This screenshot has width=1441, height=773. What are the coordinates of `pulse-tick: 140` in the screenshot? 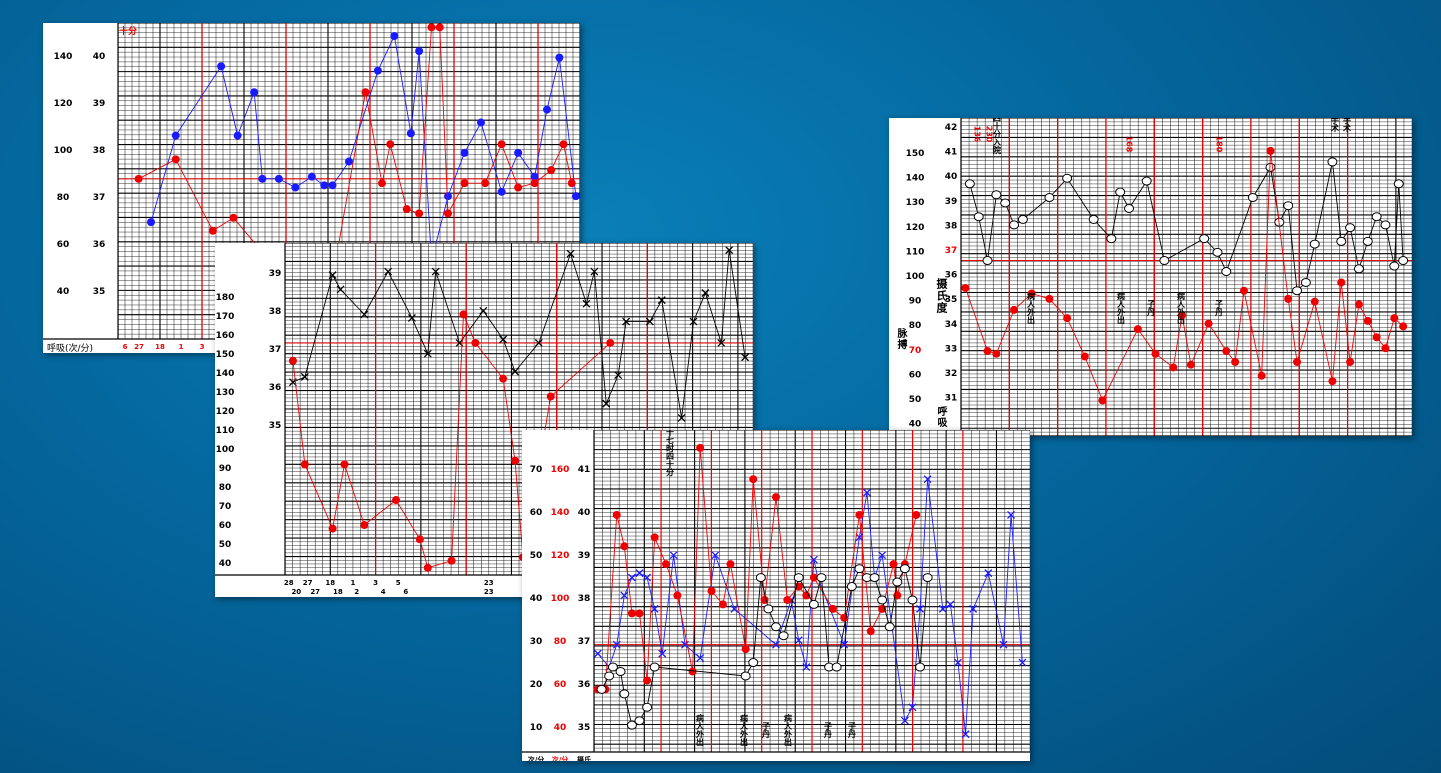 It's located at (225, 374).